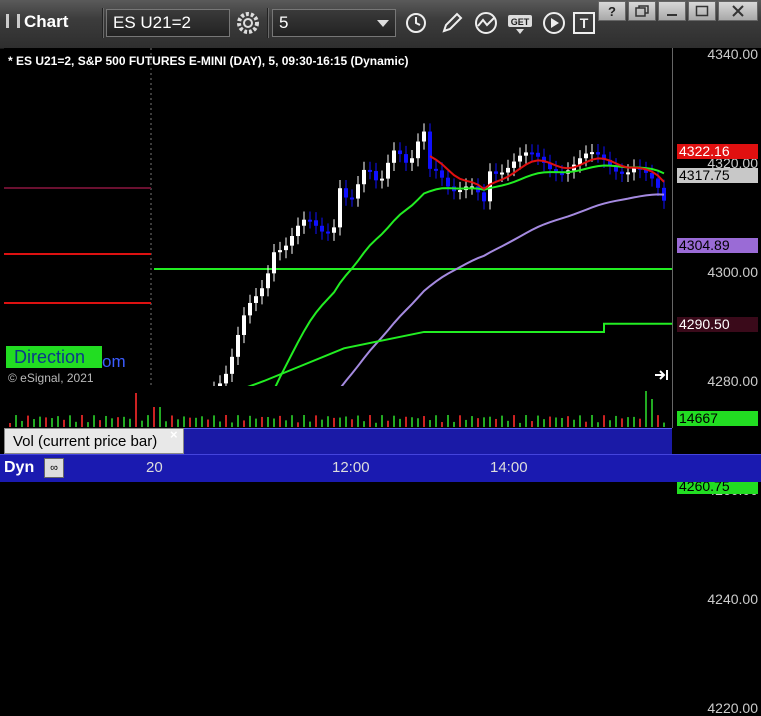 The height and width of the screenshot is (716, 761). I want to click on chart-grip-icon, so click(13, 21).